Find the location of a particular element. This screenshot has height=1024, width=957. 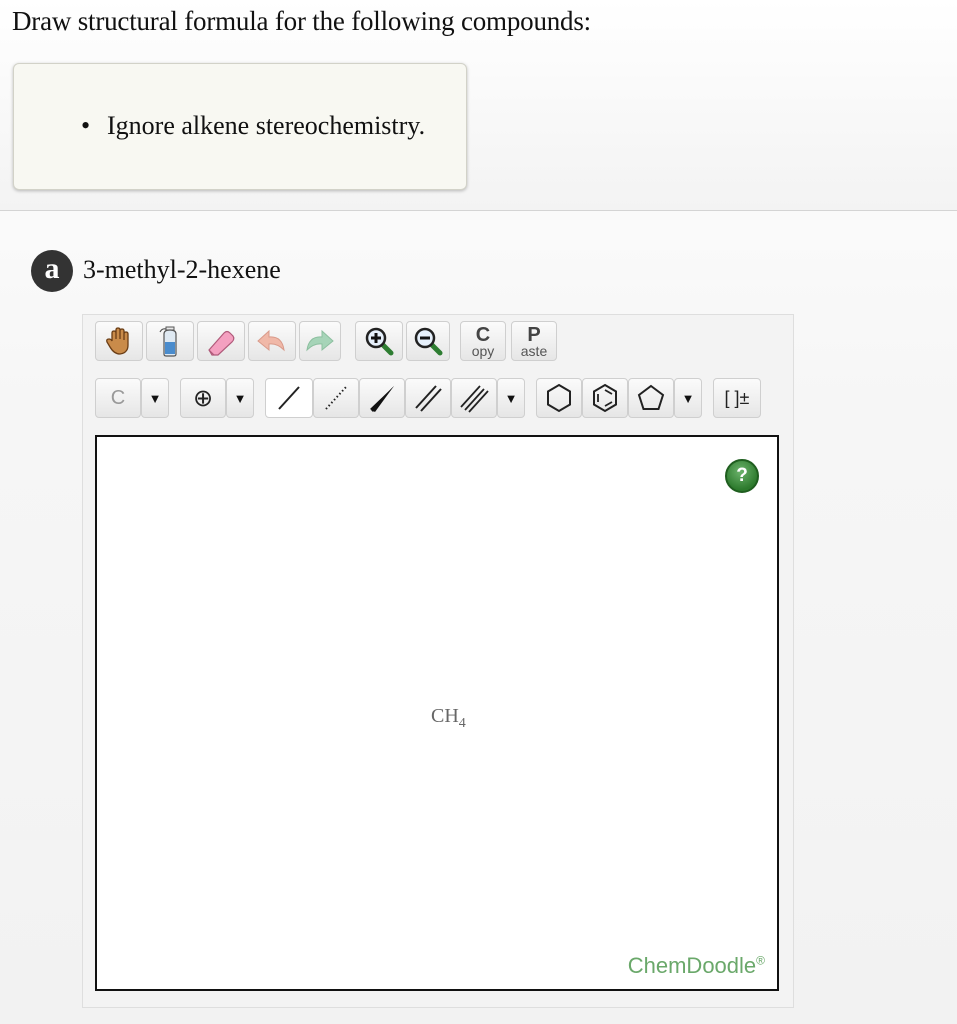

copy-small-label: opy is located at coordinates (483, 350).